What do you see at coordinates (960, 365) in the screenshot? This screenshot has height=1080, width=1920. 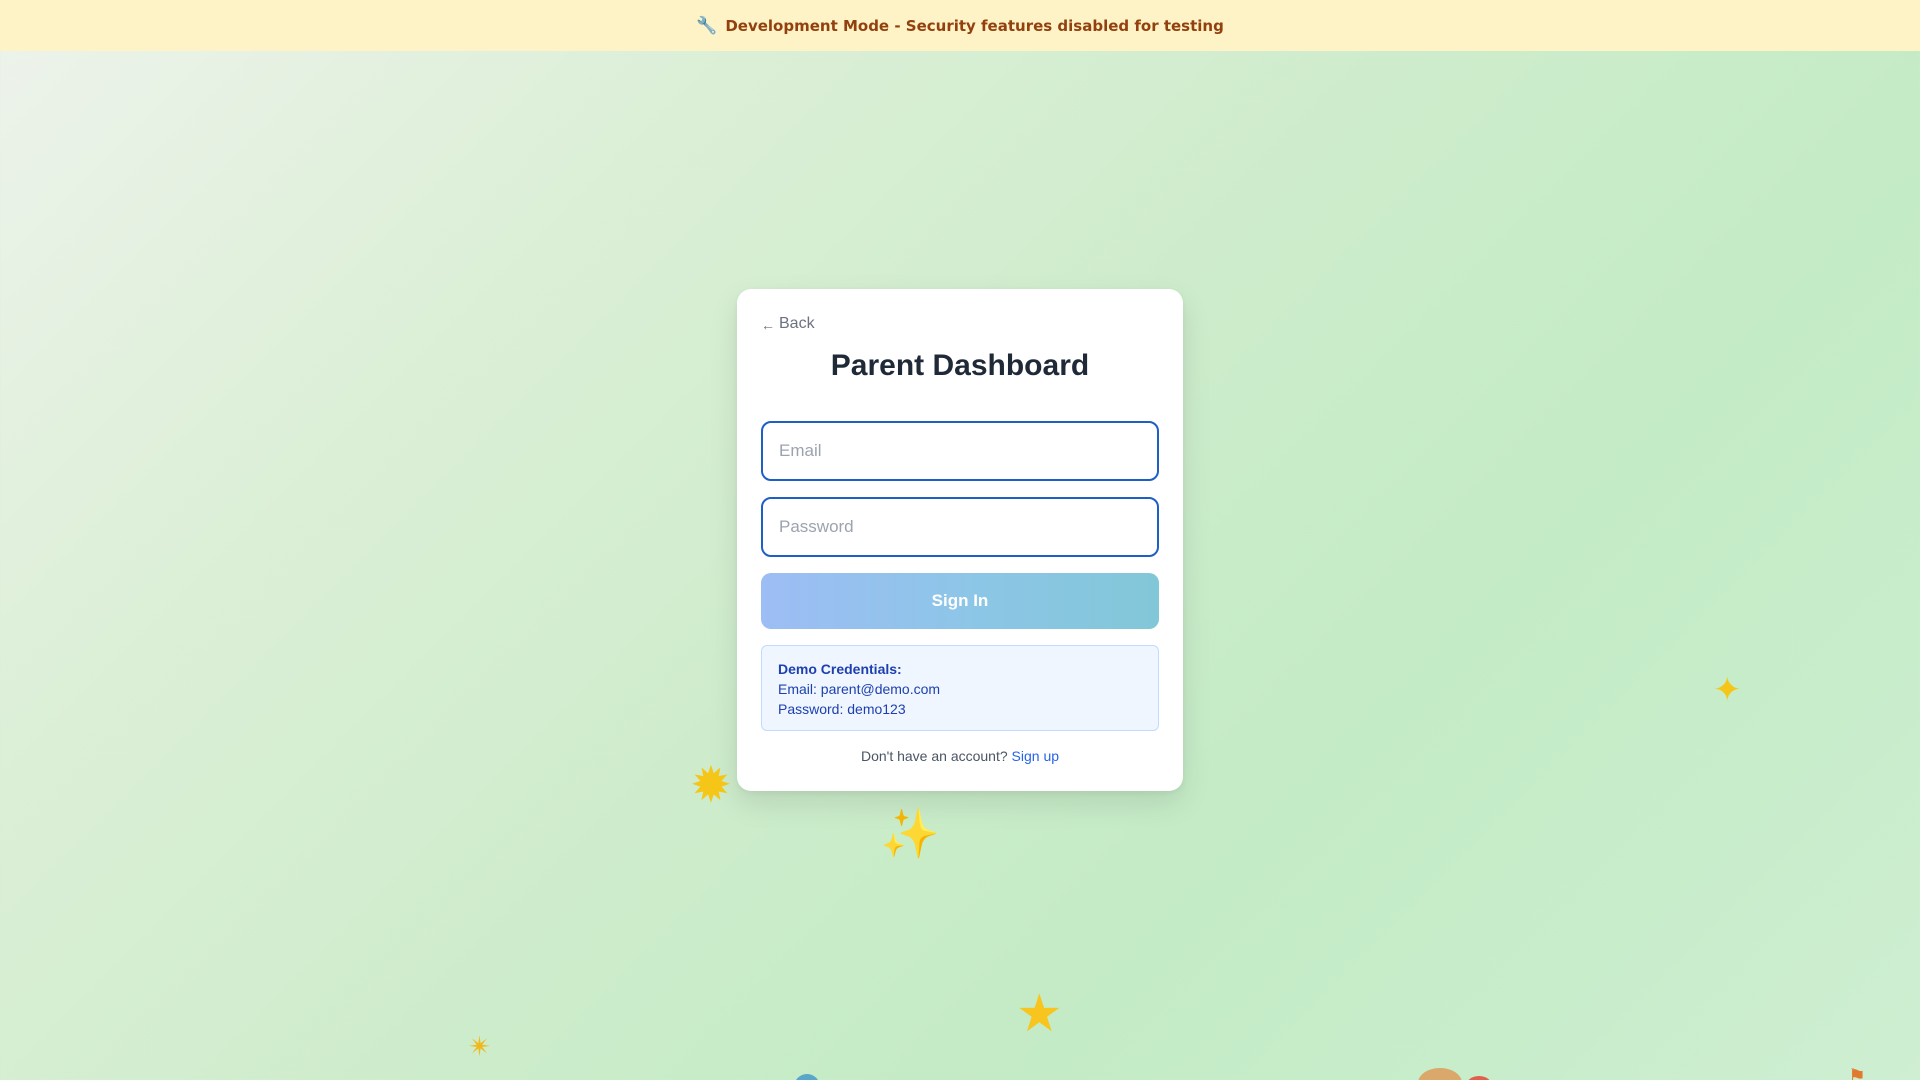 I see `page-title: Parent Dashboard` at bounding box center [960, 365].